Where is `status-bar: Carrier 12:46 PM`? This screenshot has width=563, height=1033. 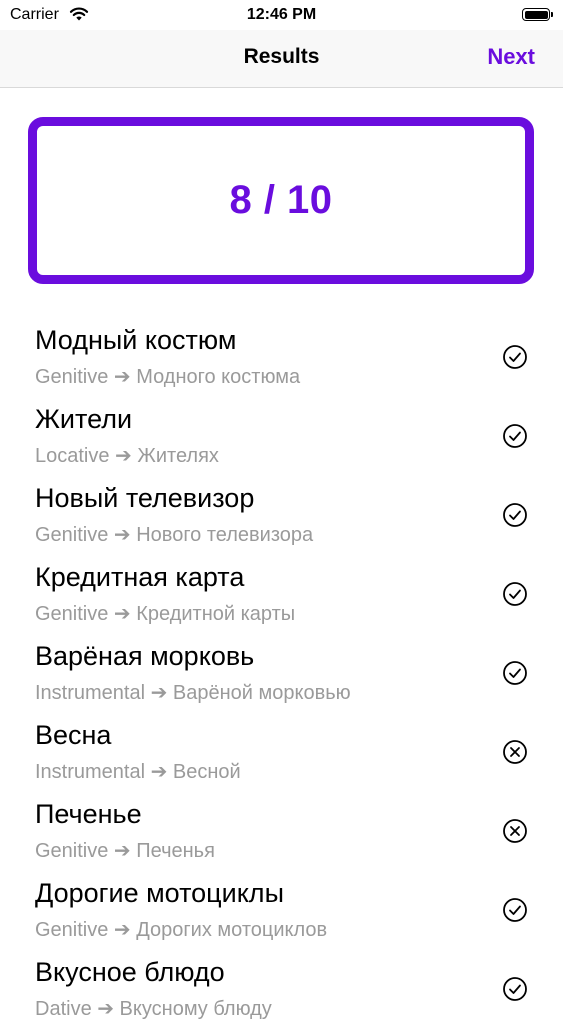
status-bar: Carrier 12:46 PM is located at coordinates (281, 15).